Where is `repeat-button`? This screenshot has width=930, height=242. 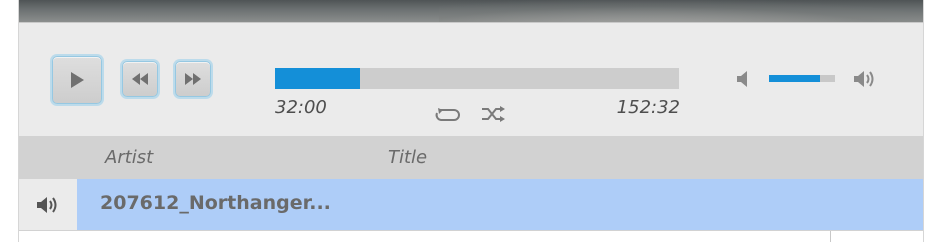
repeat-button is located at coordinates (447, 114).